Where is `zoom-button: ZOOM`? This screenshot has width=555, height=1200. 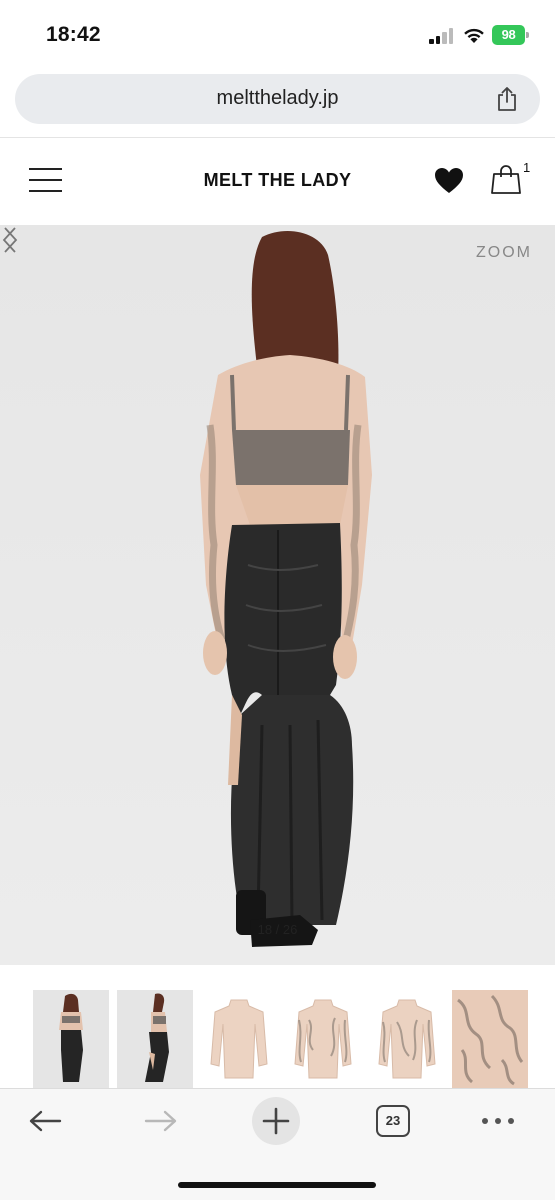
zoom-button: ZOOM is located at coordinates (504, 253).